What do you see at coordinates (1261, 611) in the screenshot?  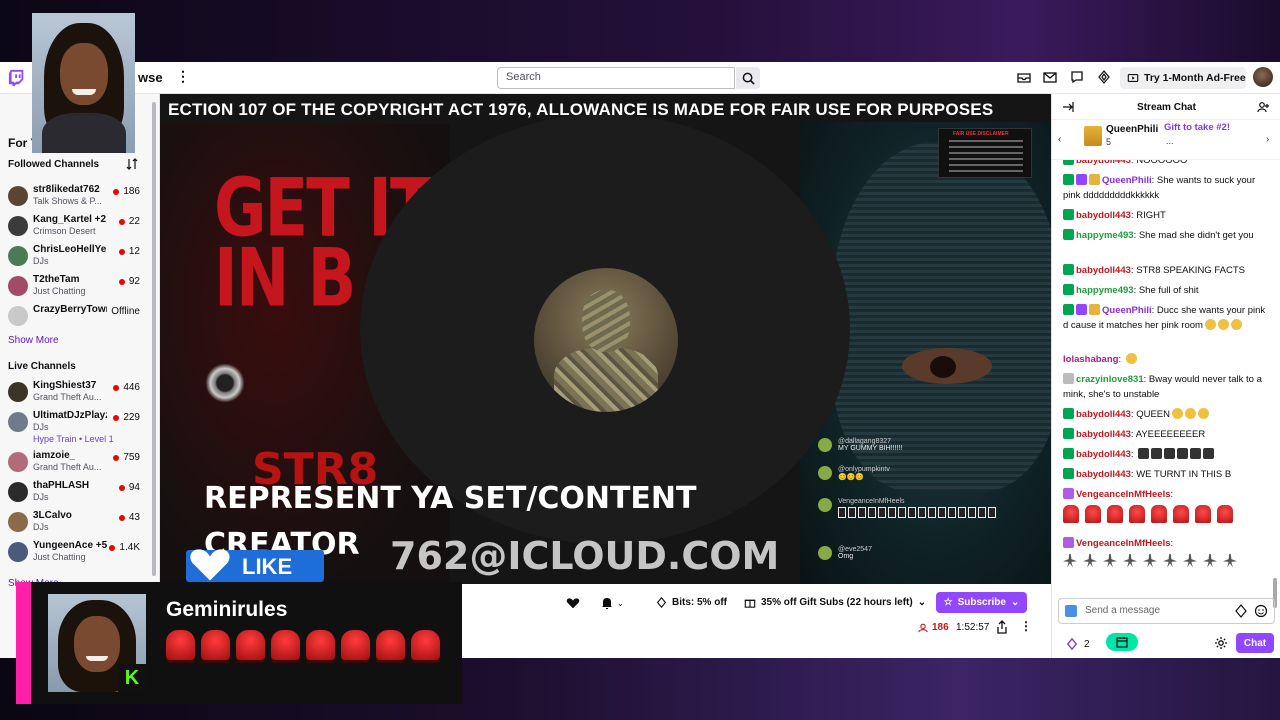 I see `emote-picker-icon` at bounding box center [1261, 611].